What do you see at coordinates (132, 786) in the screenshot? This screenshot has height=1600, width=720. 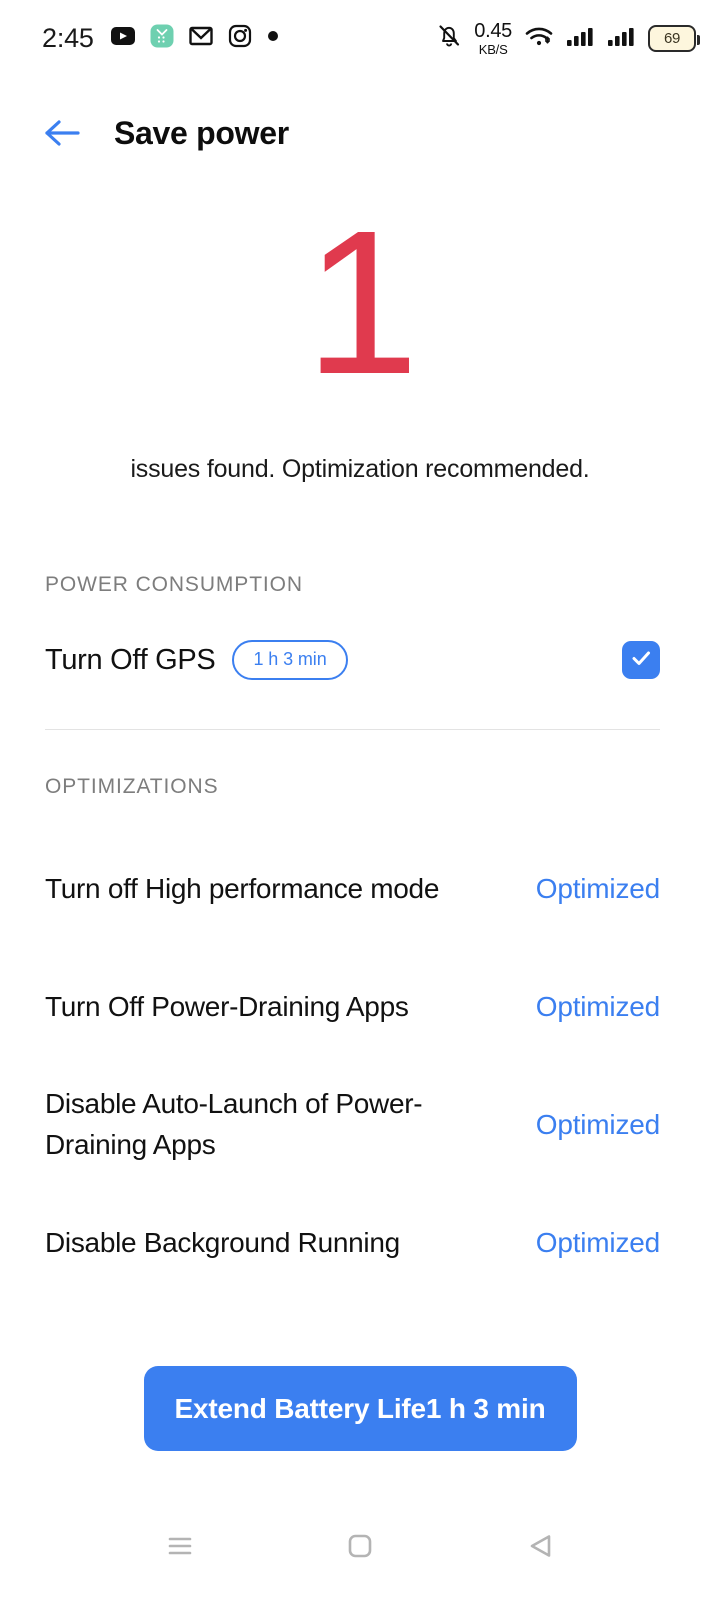 I see `section-header-optimizations: OPTIMIZATIONS` at bounding box center [132, 786].